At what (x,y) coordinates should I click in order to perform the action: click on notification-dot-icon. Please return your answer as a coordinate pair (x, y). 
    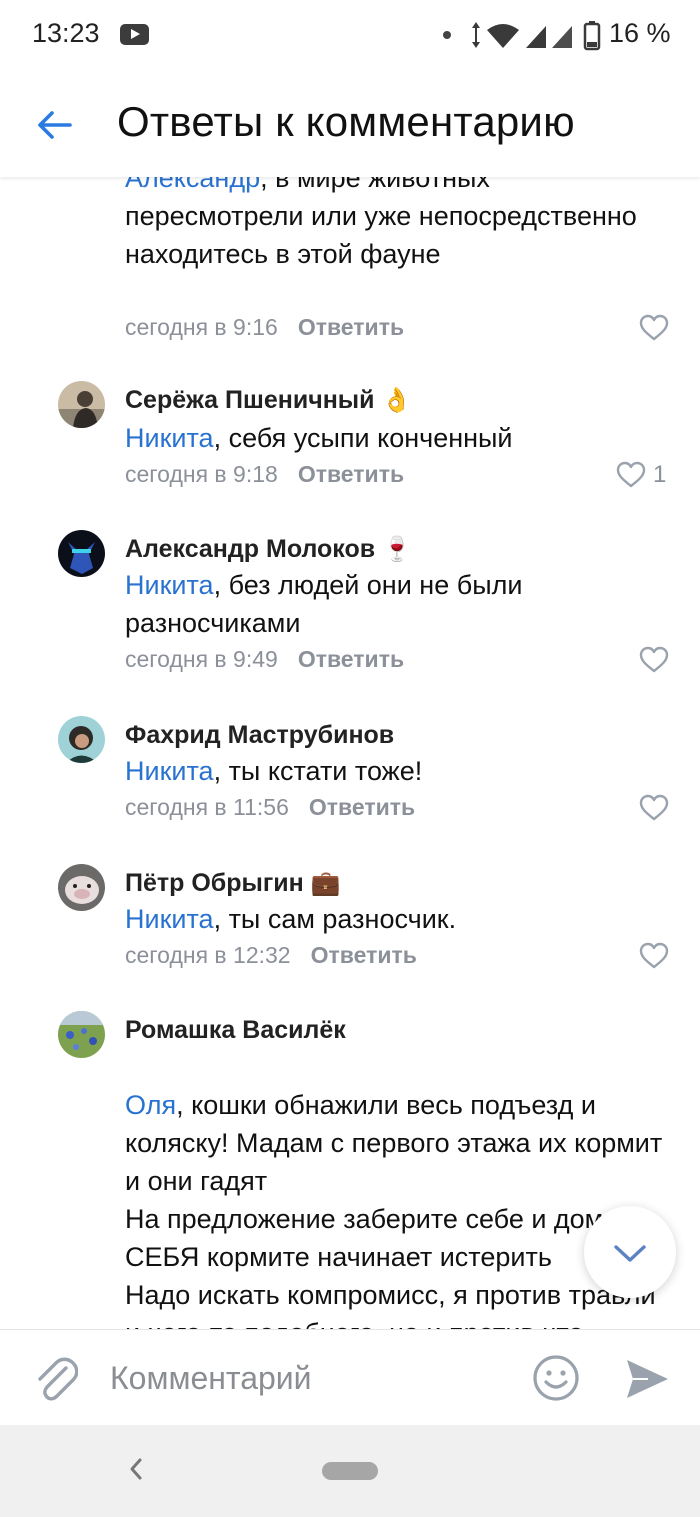
    Looking at the image, I should click on (447, 35).